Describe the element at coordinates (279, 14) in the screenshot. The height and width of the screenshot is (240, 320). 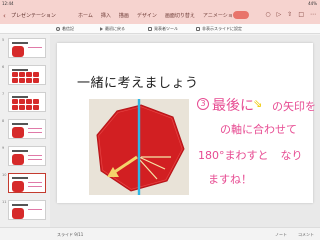
I see `play-icon: ▷` at that location.